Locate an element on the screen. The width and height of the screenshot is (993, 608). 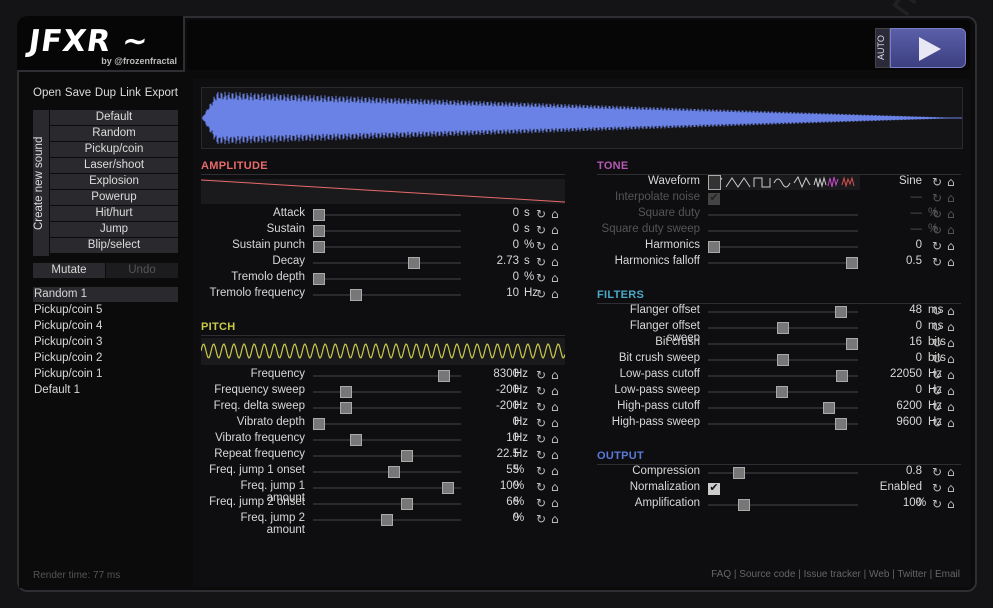
param-value: 2.73 is located at coordinates (489, 261).